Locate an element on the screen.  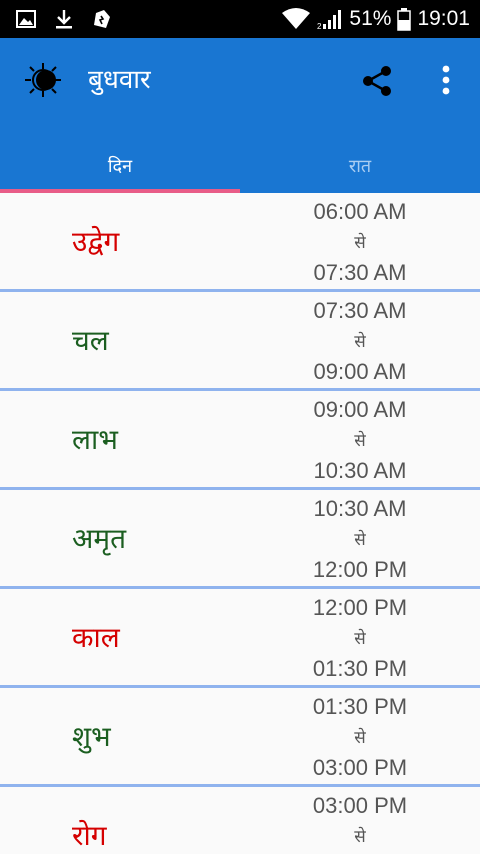
end-time: 10:30 AM is located at coordinates (360, 470).